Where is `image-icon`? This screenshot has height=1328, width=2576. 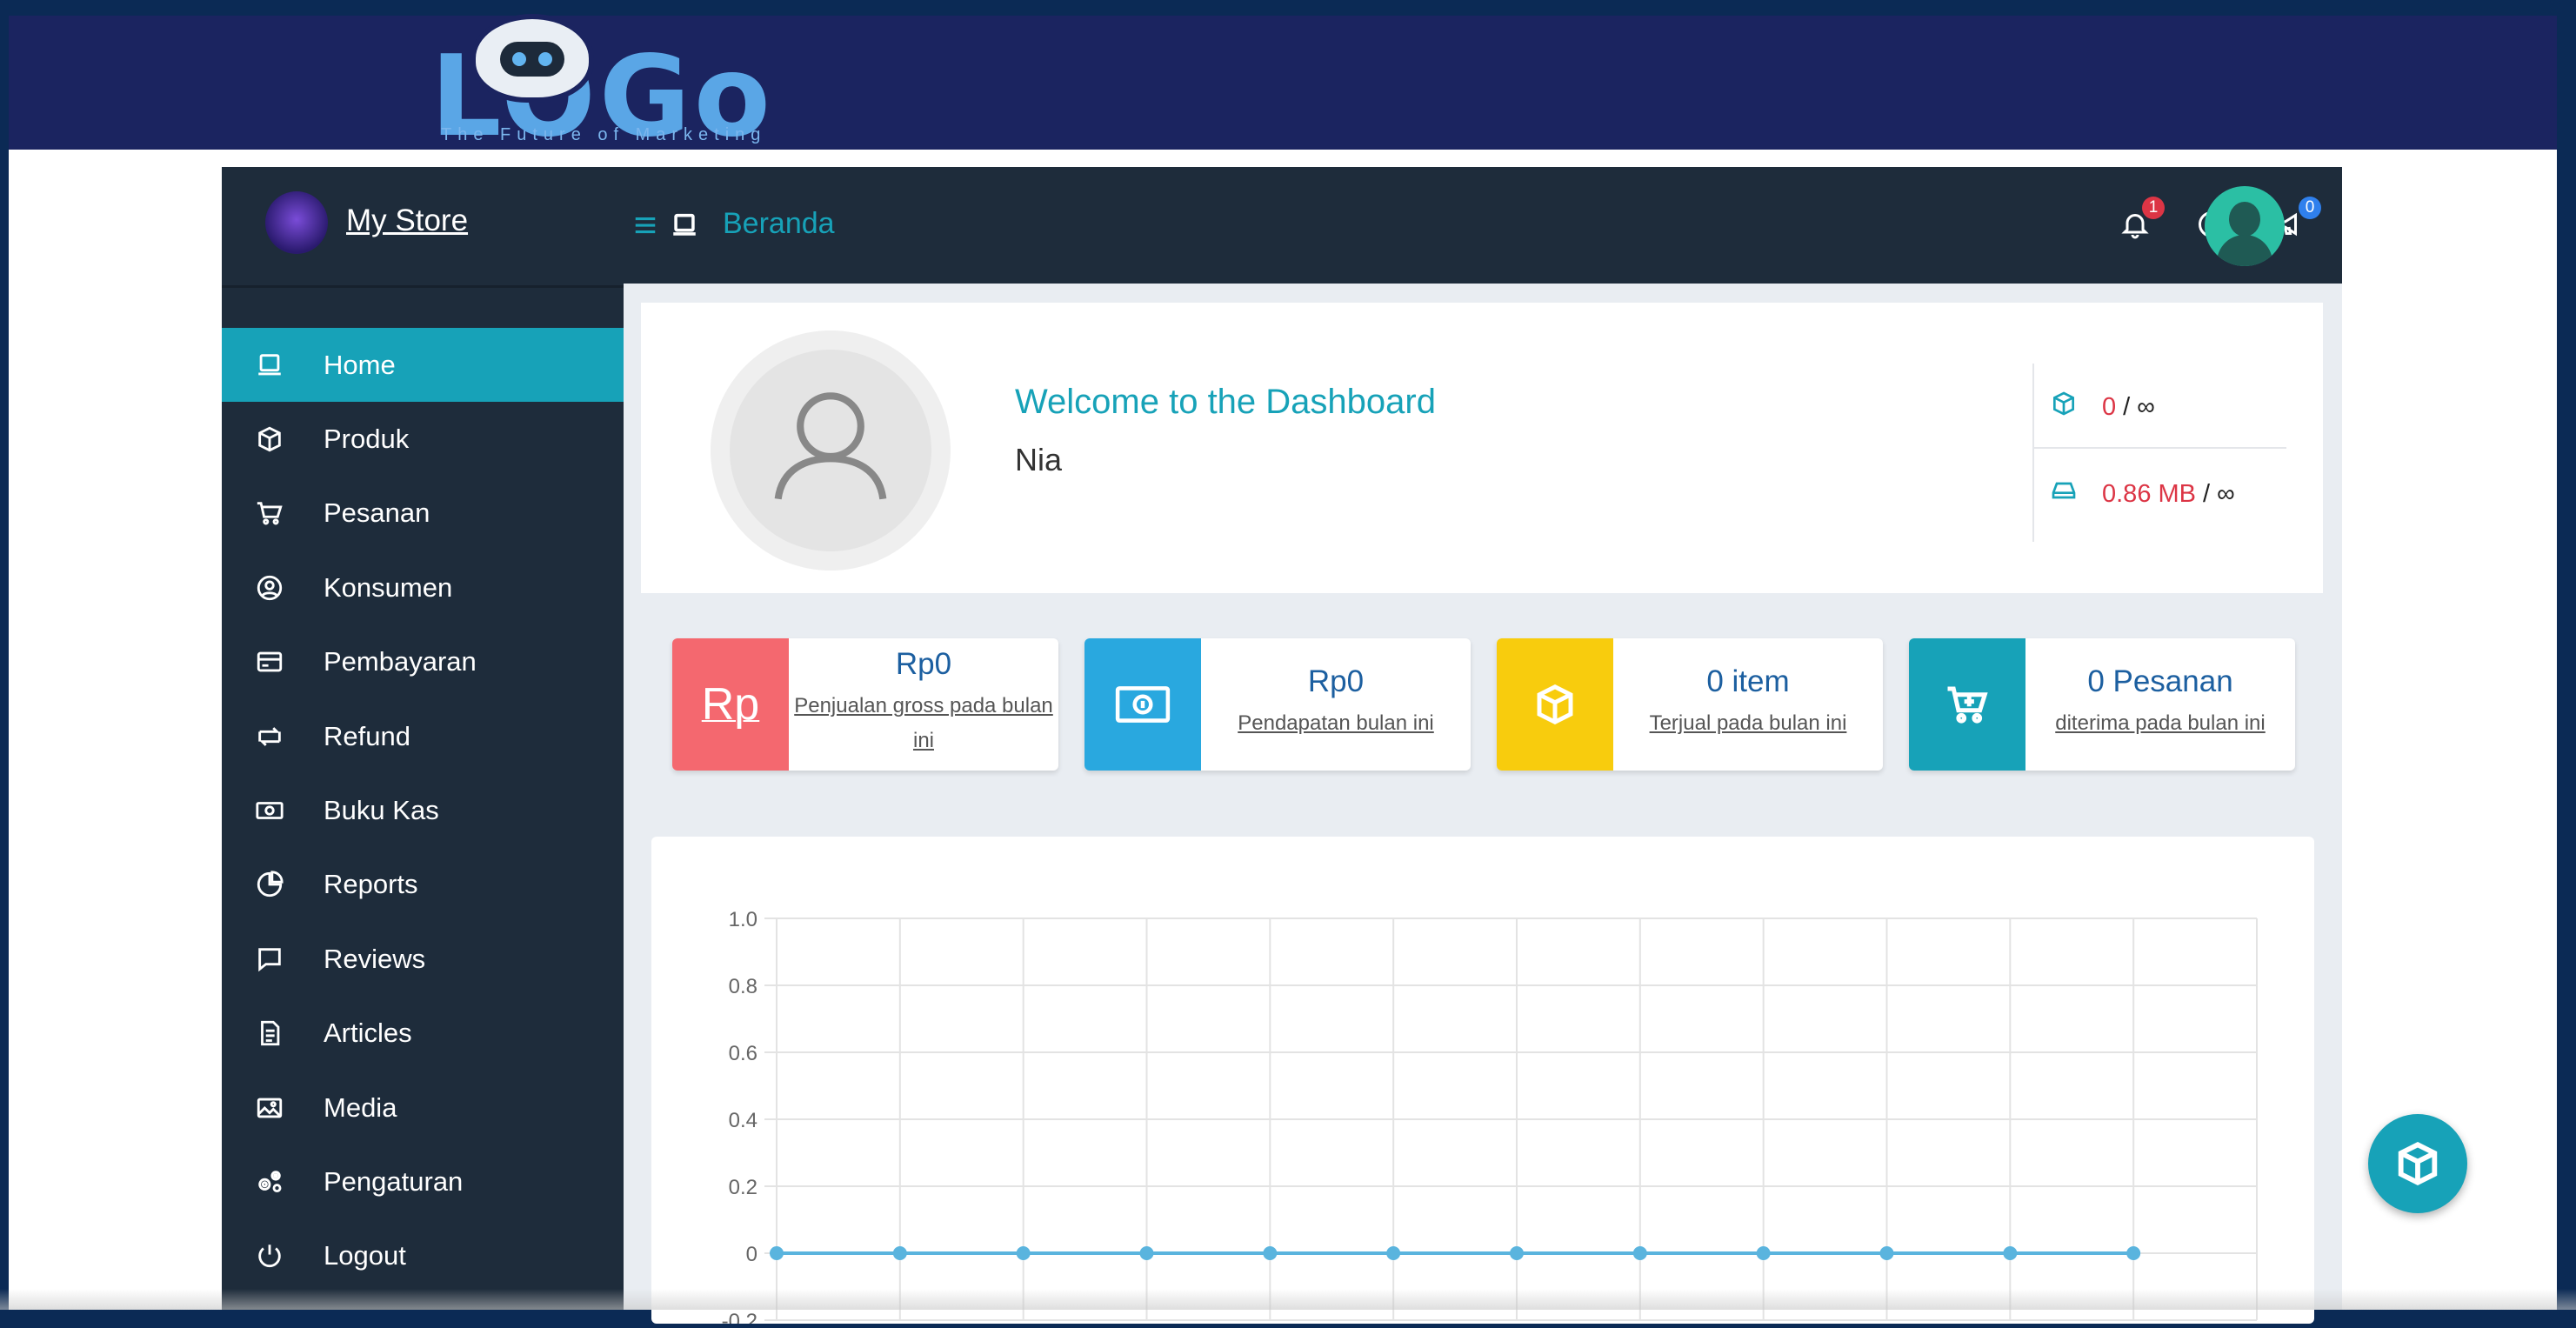 image-icon is located at coordinates (269, 1108).